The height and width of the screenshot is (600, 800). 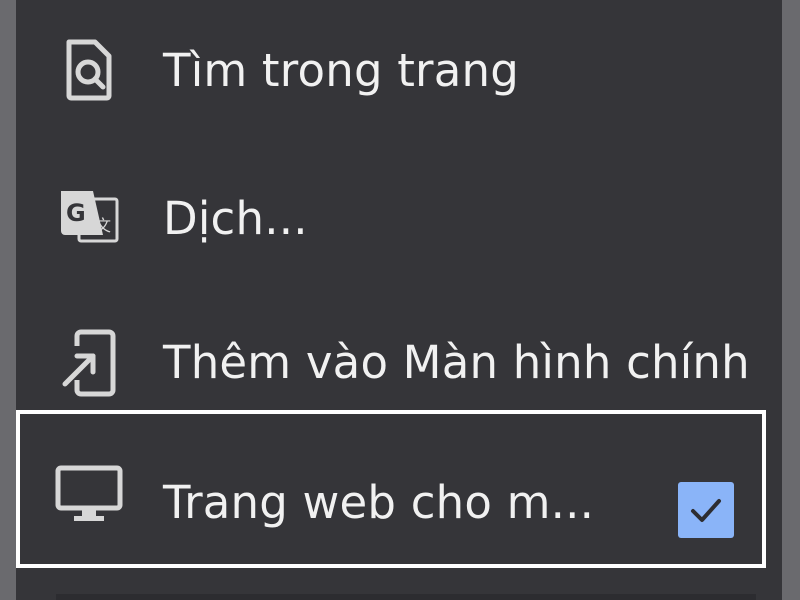 I want to click on desktop-icon, so click(x=89, y=494).